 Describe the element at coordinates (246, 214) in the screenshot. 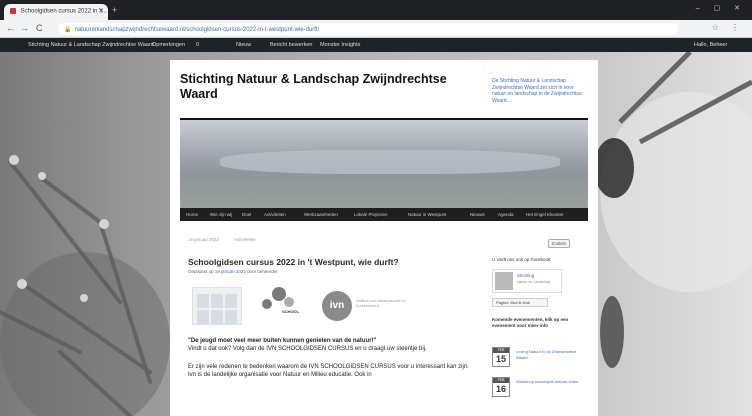

I see `menu-item-doel: Doel` at that location.